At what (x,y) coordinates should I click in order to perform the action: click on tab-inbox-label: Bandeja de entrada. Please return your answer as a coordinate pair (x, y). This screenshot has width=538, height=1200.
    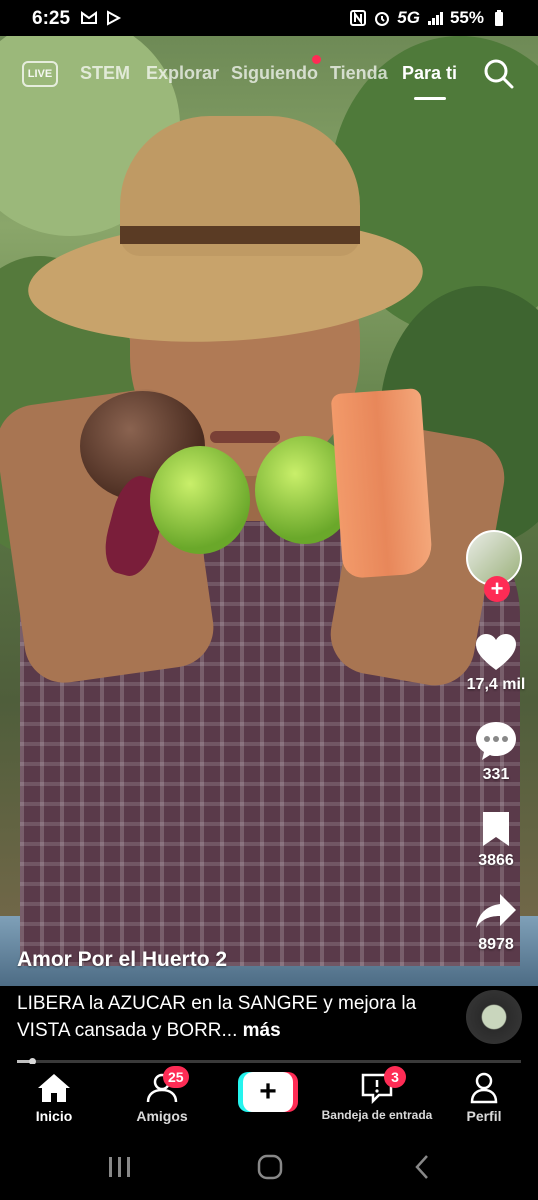
    Looking at the image, I should click on (377, 1115).